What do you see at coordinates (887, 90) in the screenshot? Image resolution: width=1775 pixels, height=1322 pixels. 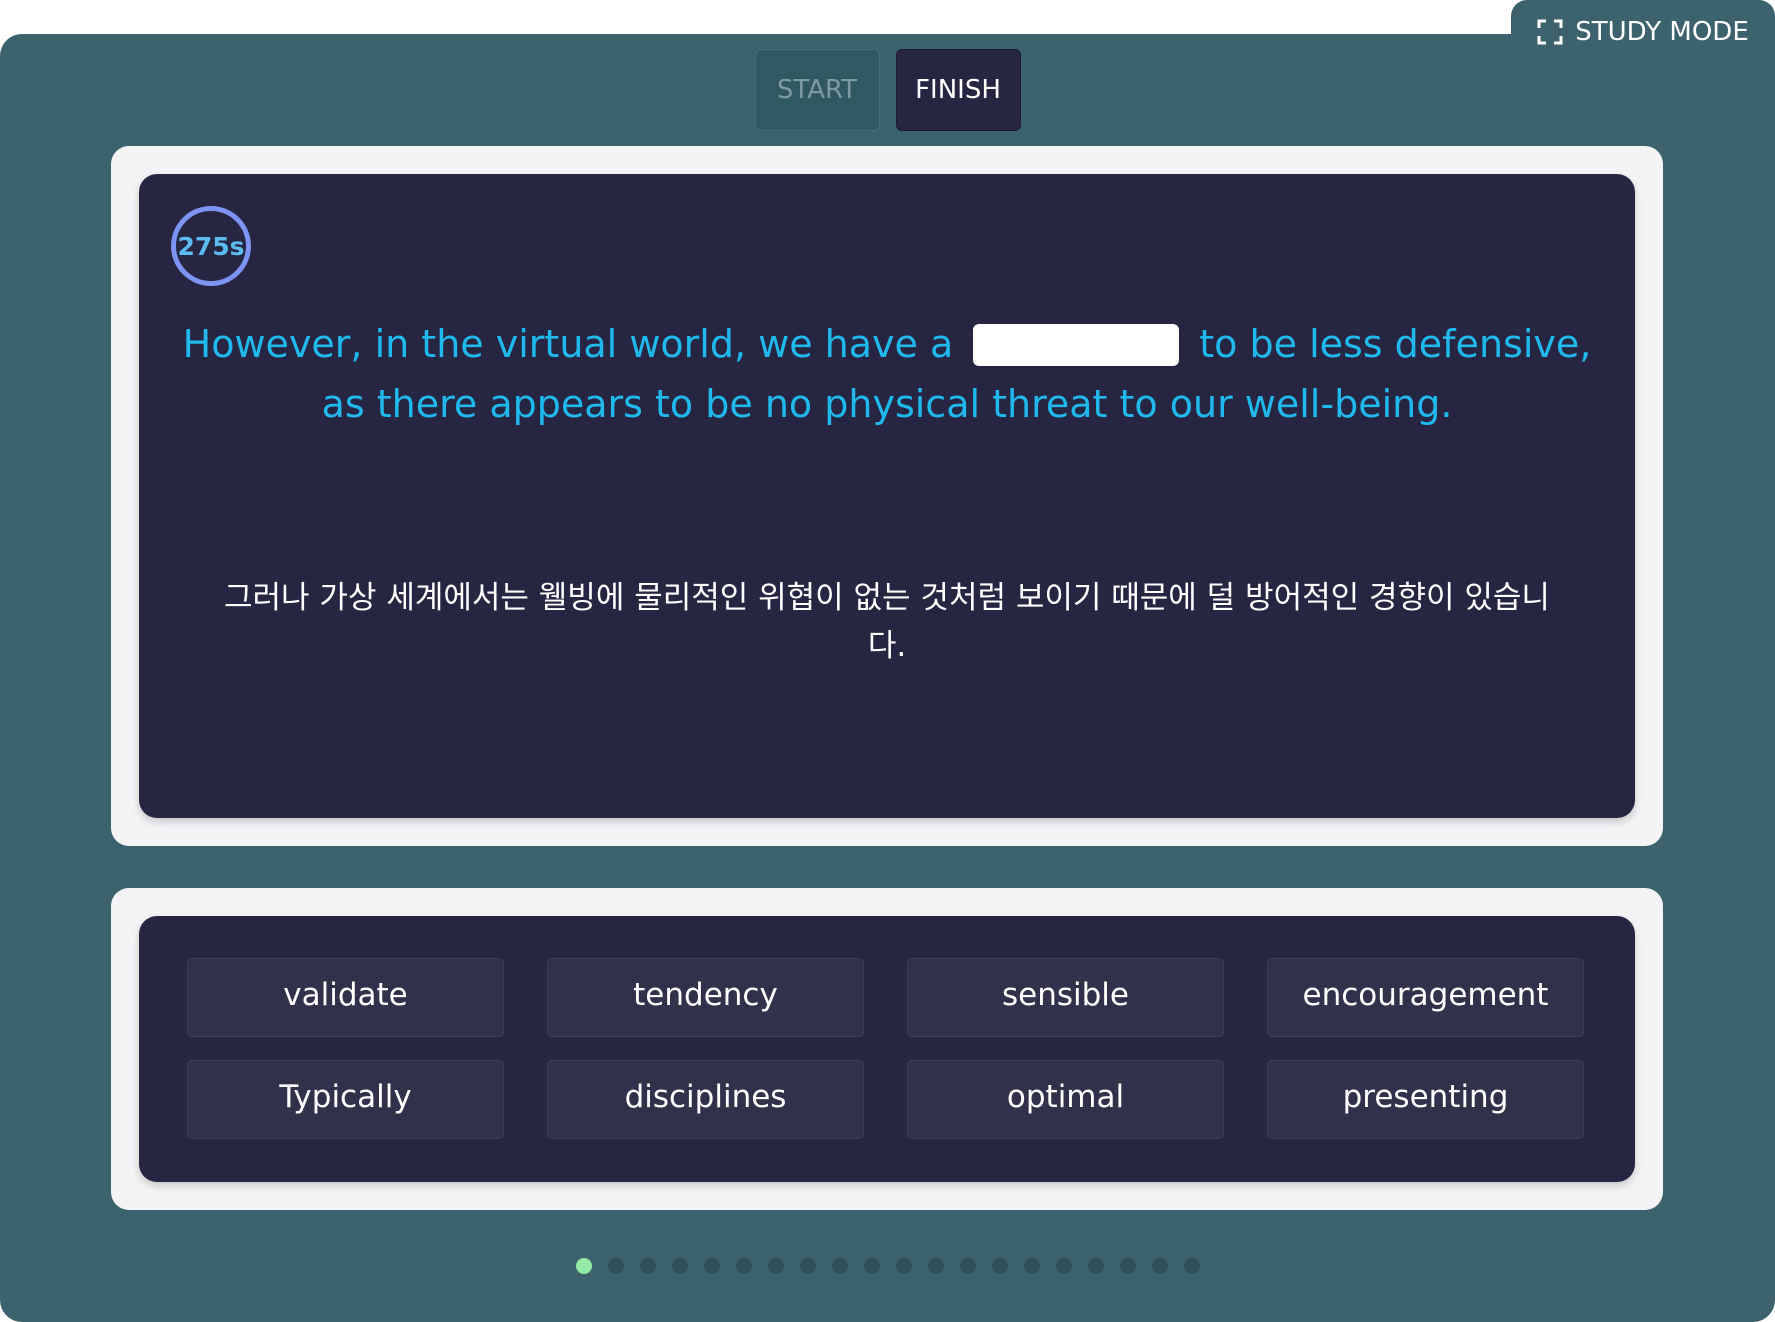 I see `top-controls: START FINISH` at bounding box center [887, 90].